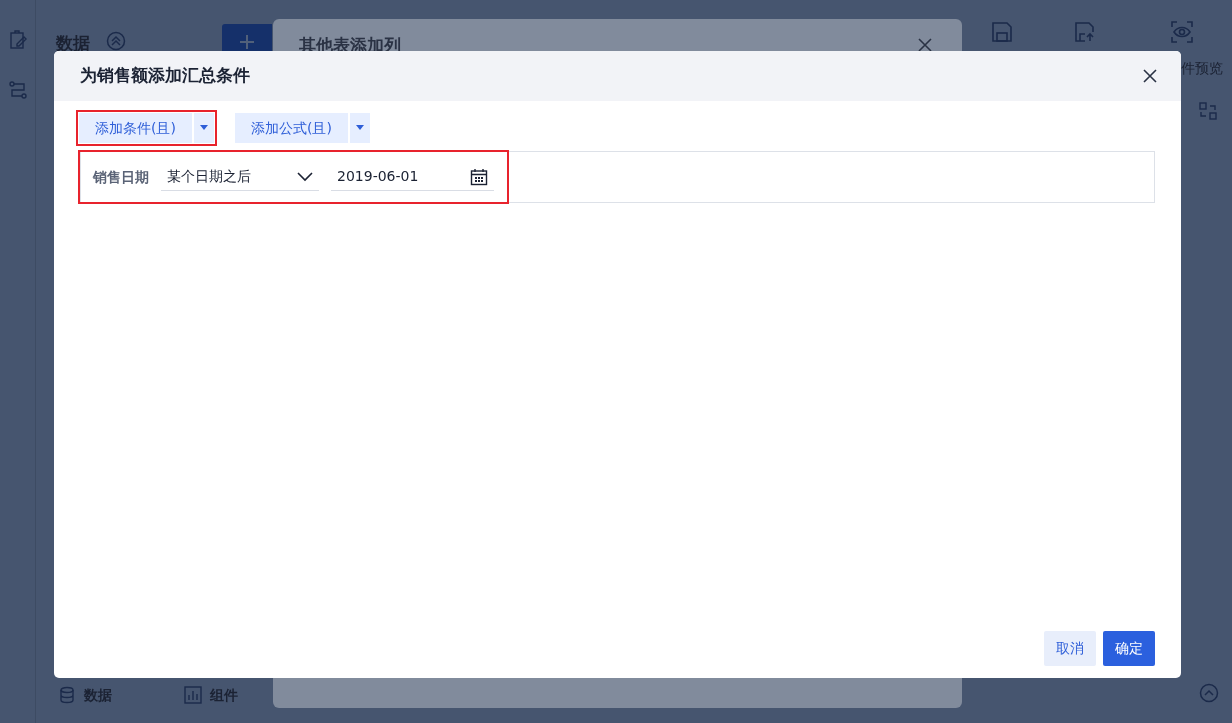 Image resolution: width=1232 pixels, height=723 pixels. What do you see at coordinates (479, 176) in the screenshot?
I see `calendar-icon` at bounding box center [479, 176].